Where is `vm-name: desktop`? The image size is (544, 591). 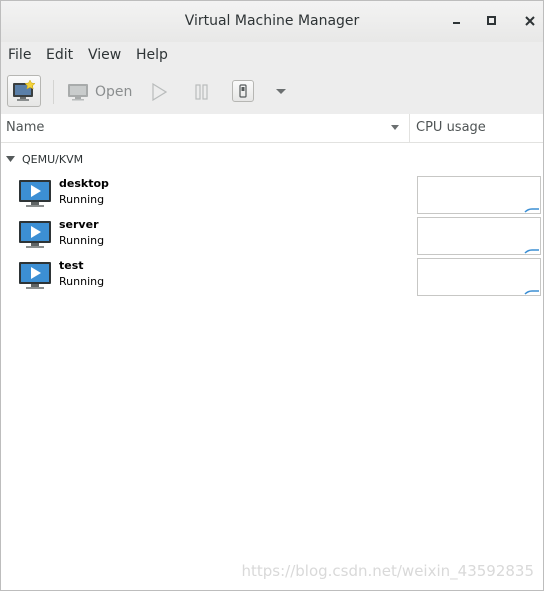 vm-name: desktop is located at coordinates (84, 183).